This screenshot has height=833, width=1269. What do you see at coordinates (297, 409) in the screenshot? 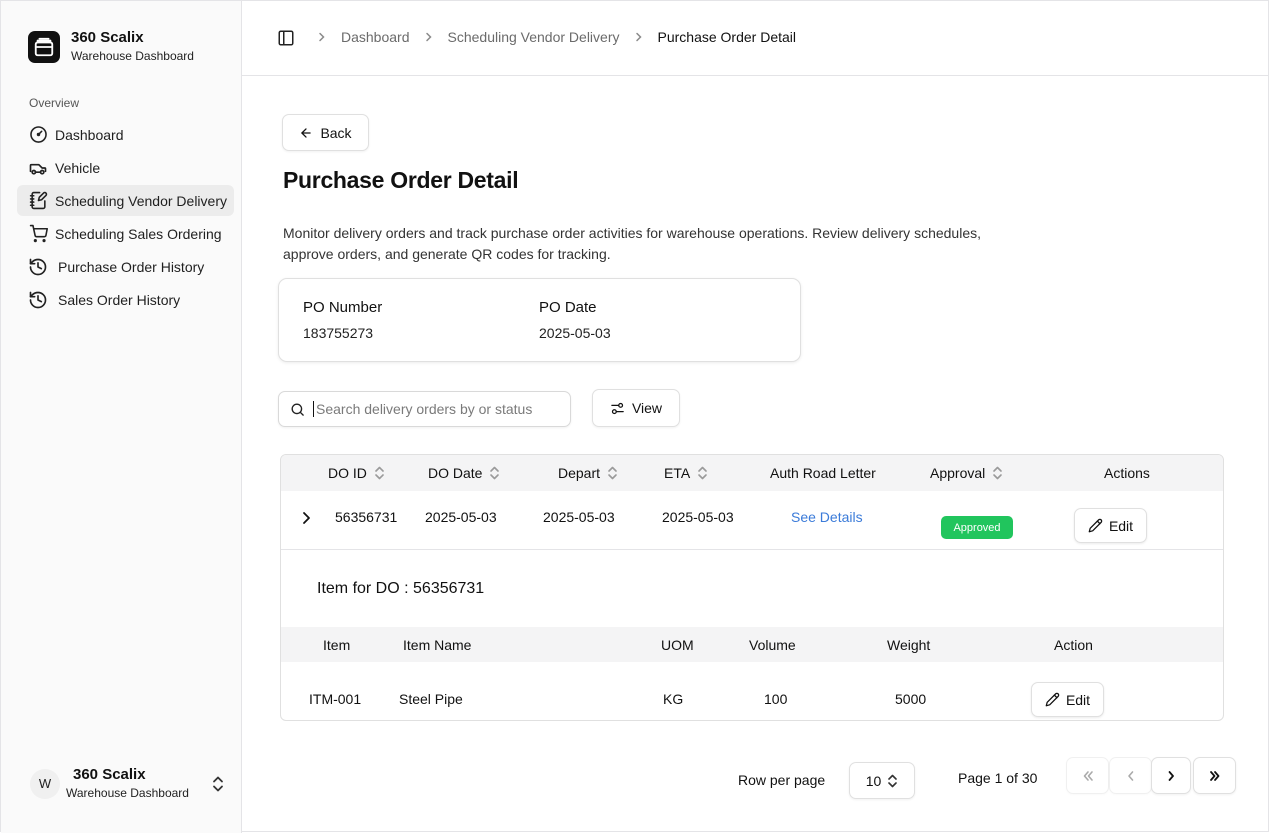
I see `search-icon` at bounding box center [297, 409].